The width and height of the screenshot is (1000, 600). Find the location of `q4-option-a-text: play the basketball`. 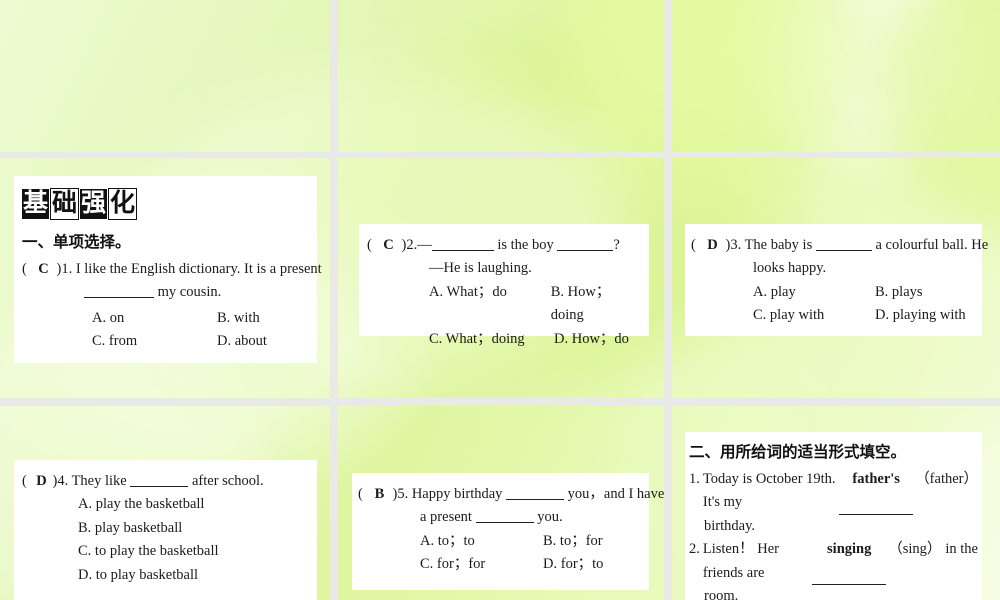

q4-option-a-text: play the basketball is located at coordinates (150, 504).